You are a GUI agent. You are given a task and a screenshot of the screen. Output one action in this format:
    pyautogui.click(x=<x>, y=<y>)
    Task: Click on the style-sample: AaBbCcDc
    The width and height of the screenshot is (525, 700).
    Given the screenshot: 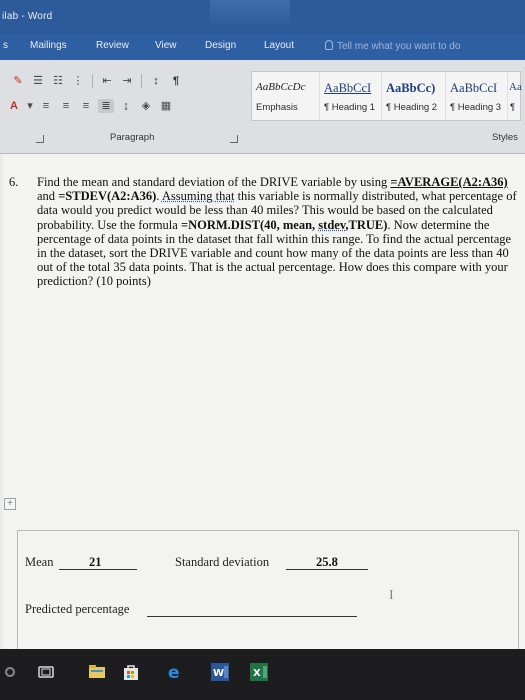 What is the action you would take?
    pyautogui.click(x=281, y=87)
    